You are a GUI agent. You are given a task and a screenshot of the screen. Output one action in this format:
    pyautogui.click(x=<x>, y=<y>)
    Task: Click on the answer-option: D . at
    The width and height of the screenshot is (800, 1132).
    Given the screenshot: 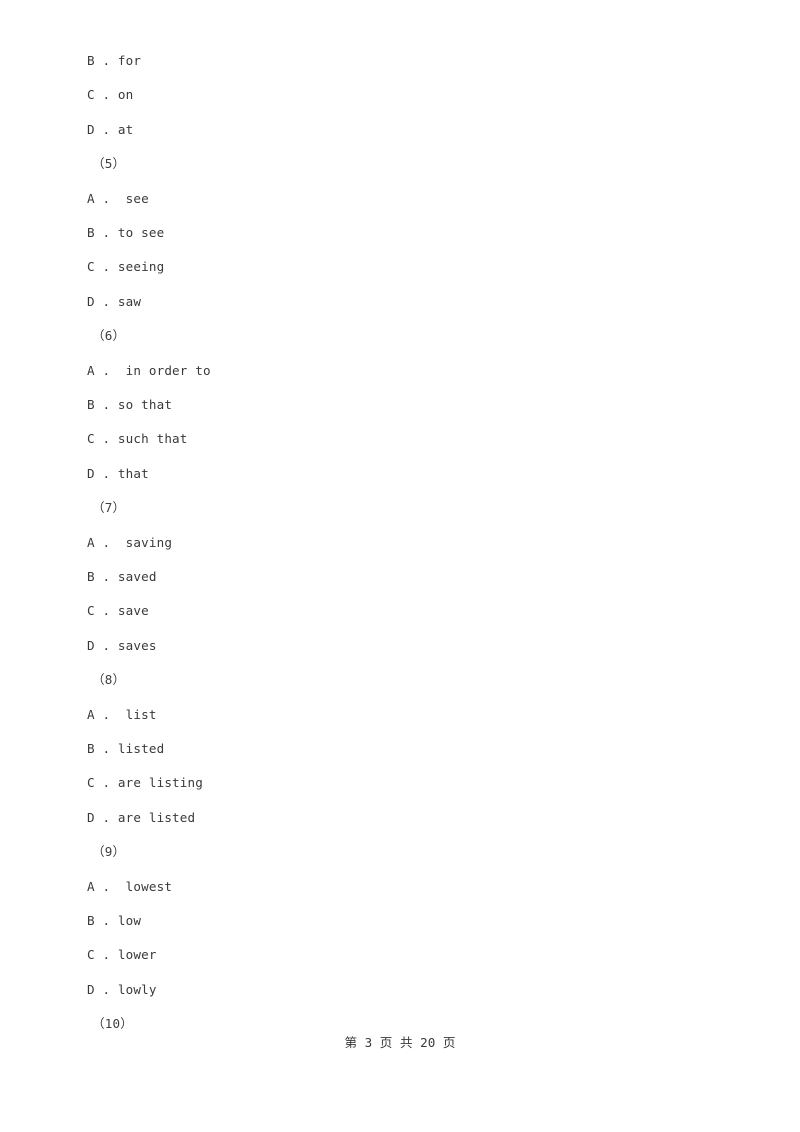 What is the action you would take?
    pyautogui.click(x=110, y=129)
    